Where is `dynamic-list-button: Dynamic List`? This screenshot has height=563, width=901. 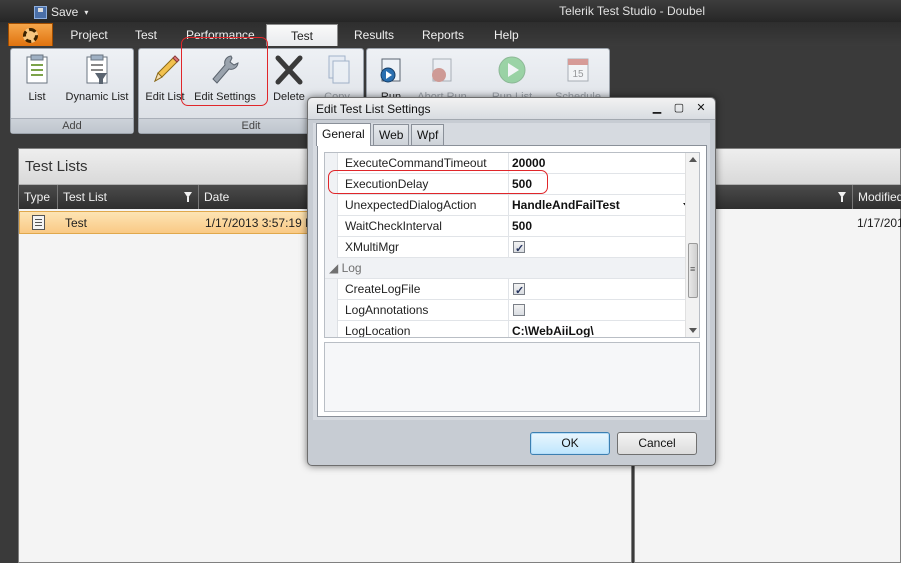
dynamic-list-button: Dynamic List is located at coordinates (97, 83).